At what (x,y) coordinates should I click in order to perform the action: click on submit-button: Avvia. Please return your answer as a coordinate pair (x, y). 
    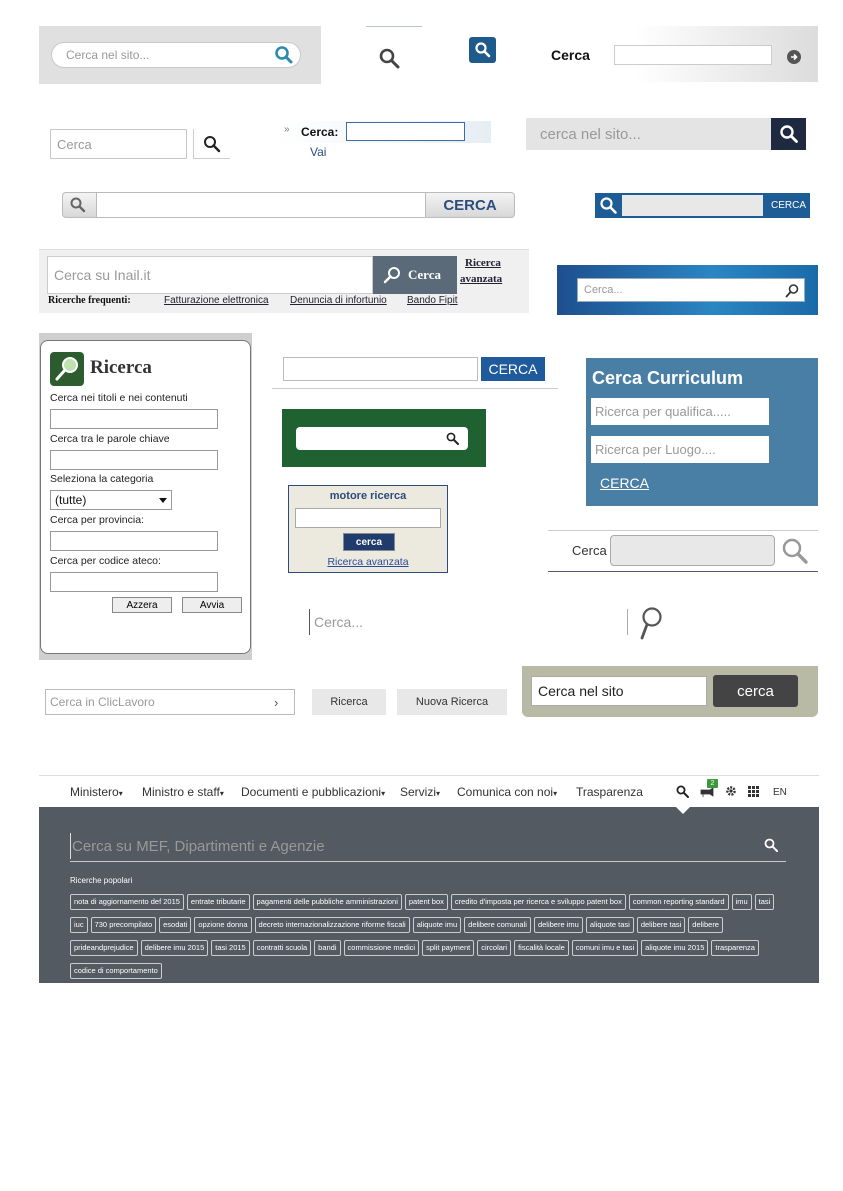
    Looking at the image, I should click on (212, 605).